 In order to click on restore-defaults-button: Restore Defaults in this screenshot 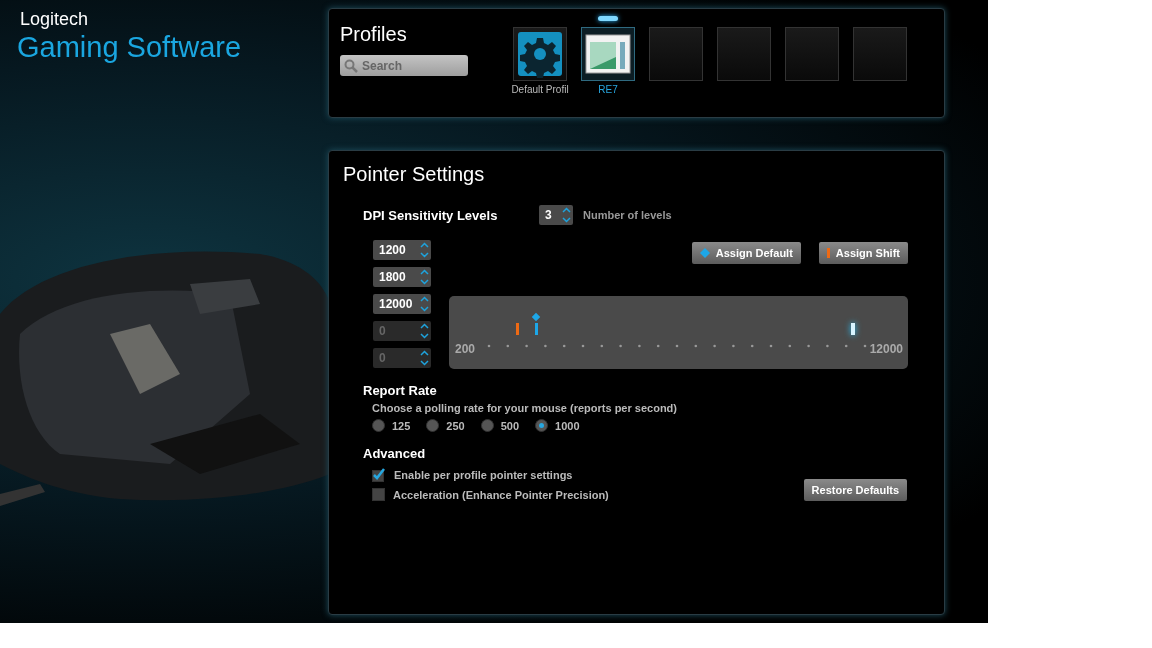, I will do `click(855, 490)`.